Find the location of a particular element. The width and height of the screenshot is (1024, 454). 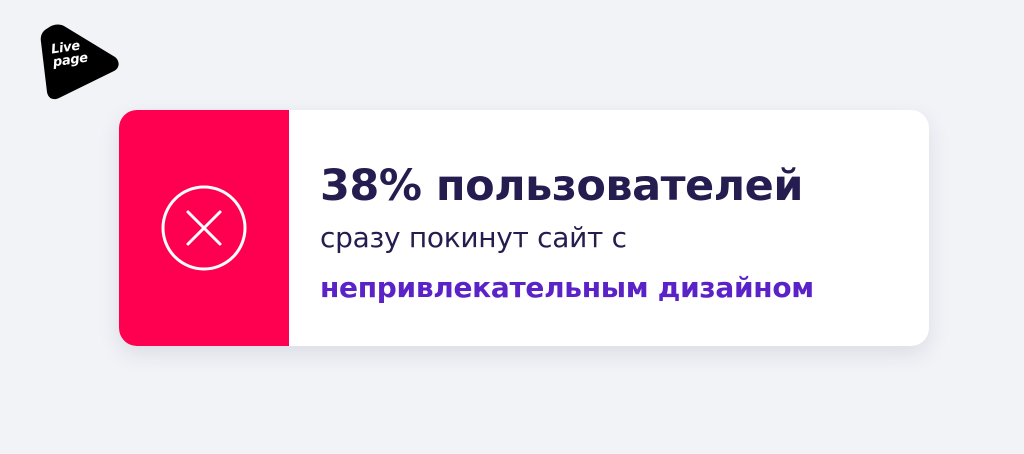

emphasis-text: непривлекательным дизайном is located at coordinates (567, 287).